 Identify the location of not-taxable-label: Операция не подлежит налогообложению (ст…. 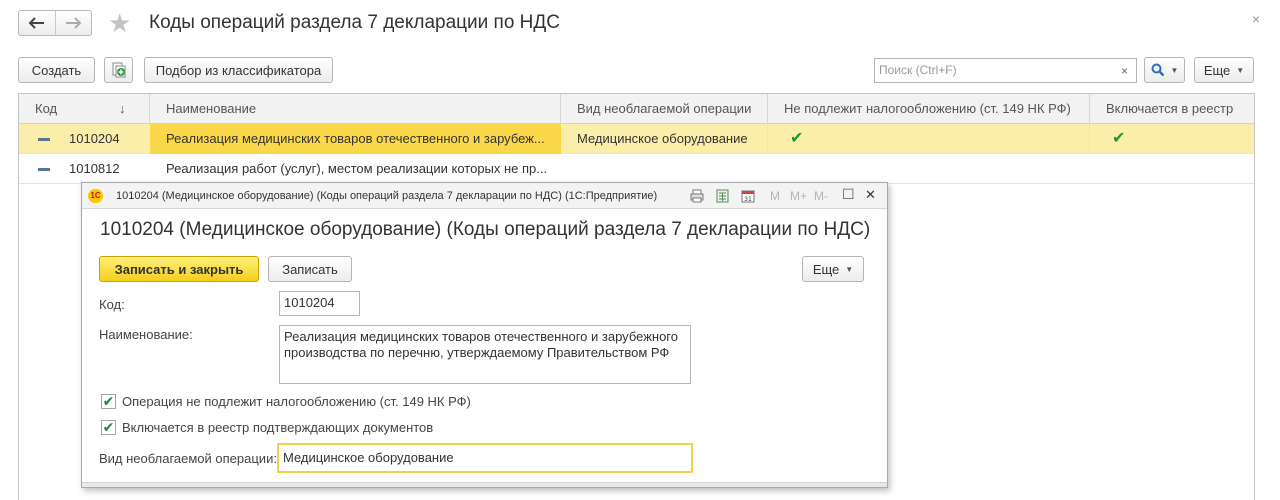
(296, 401).